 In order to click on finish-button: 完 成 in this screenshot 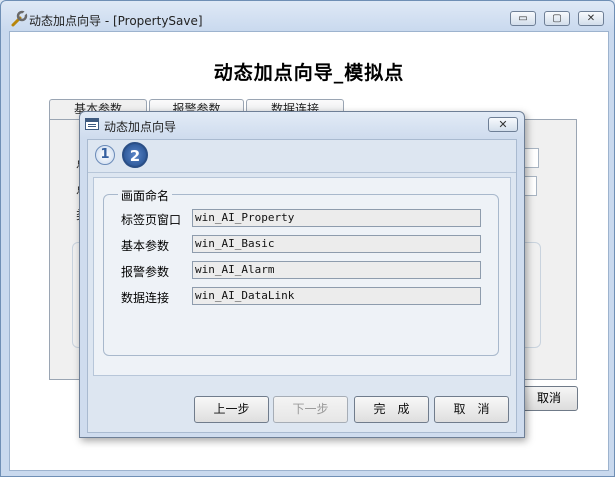, I will do `click(391, 409)`.